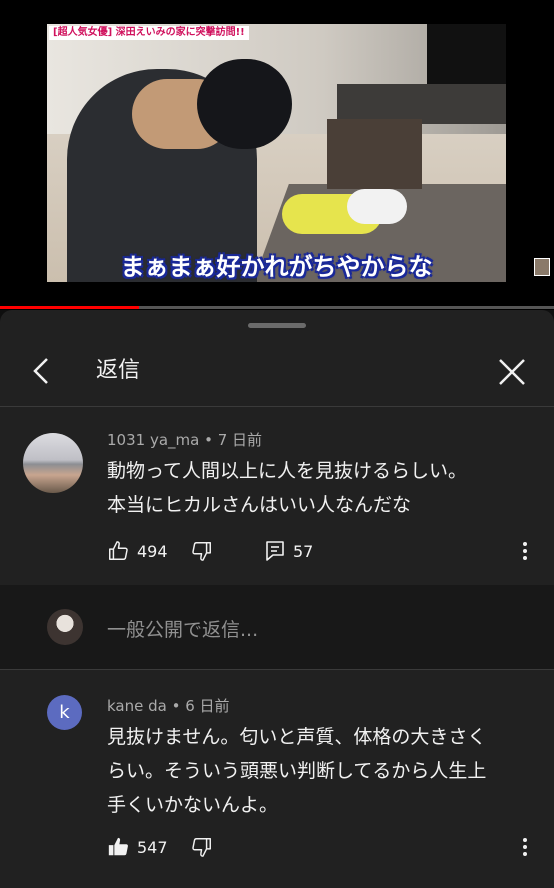 This screenshot has width=554, height=888. Describe the element at coordinates (152, 551) in the screenshot. I see `like-count: 494` at that location.